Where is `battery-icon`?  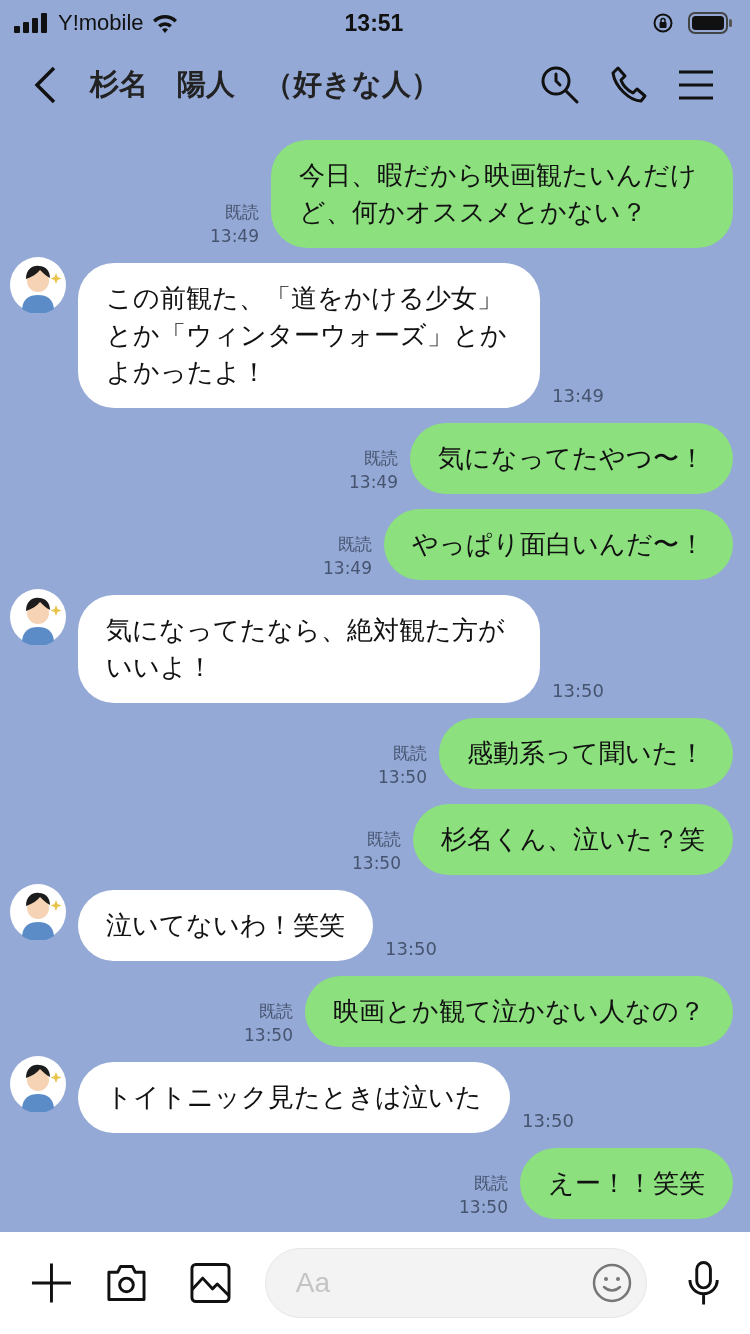 battery-icon is located at coordinates (711, 23).